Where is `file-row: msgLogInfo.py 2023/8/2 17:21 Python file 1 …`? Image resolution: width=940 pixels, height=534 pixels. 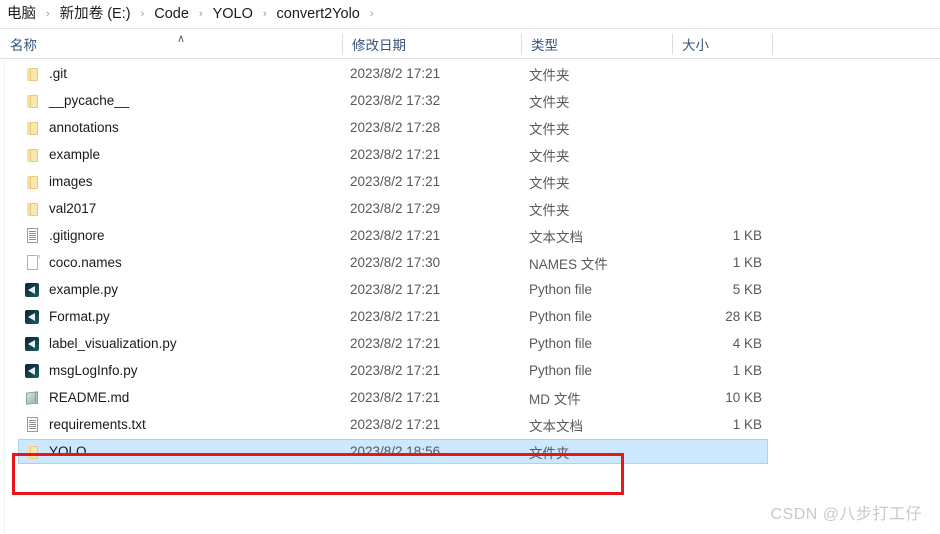 file-row: msgLogInfo.py 2023/8/2 17:21 Python file 1 … is located at coordinates (470, 370).